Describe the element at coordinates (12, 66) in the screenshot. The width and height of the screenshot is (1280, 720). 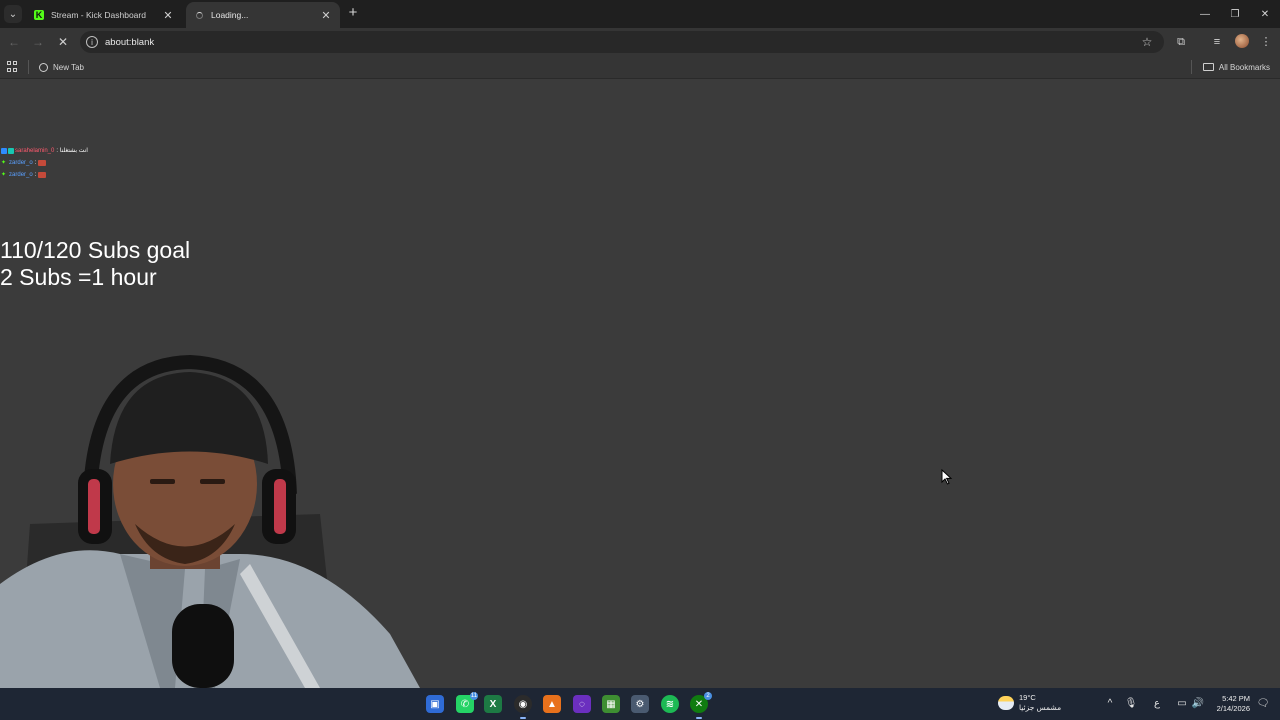
I see `apps-grid-icon` at that location.